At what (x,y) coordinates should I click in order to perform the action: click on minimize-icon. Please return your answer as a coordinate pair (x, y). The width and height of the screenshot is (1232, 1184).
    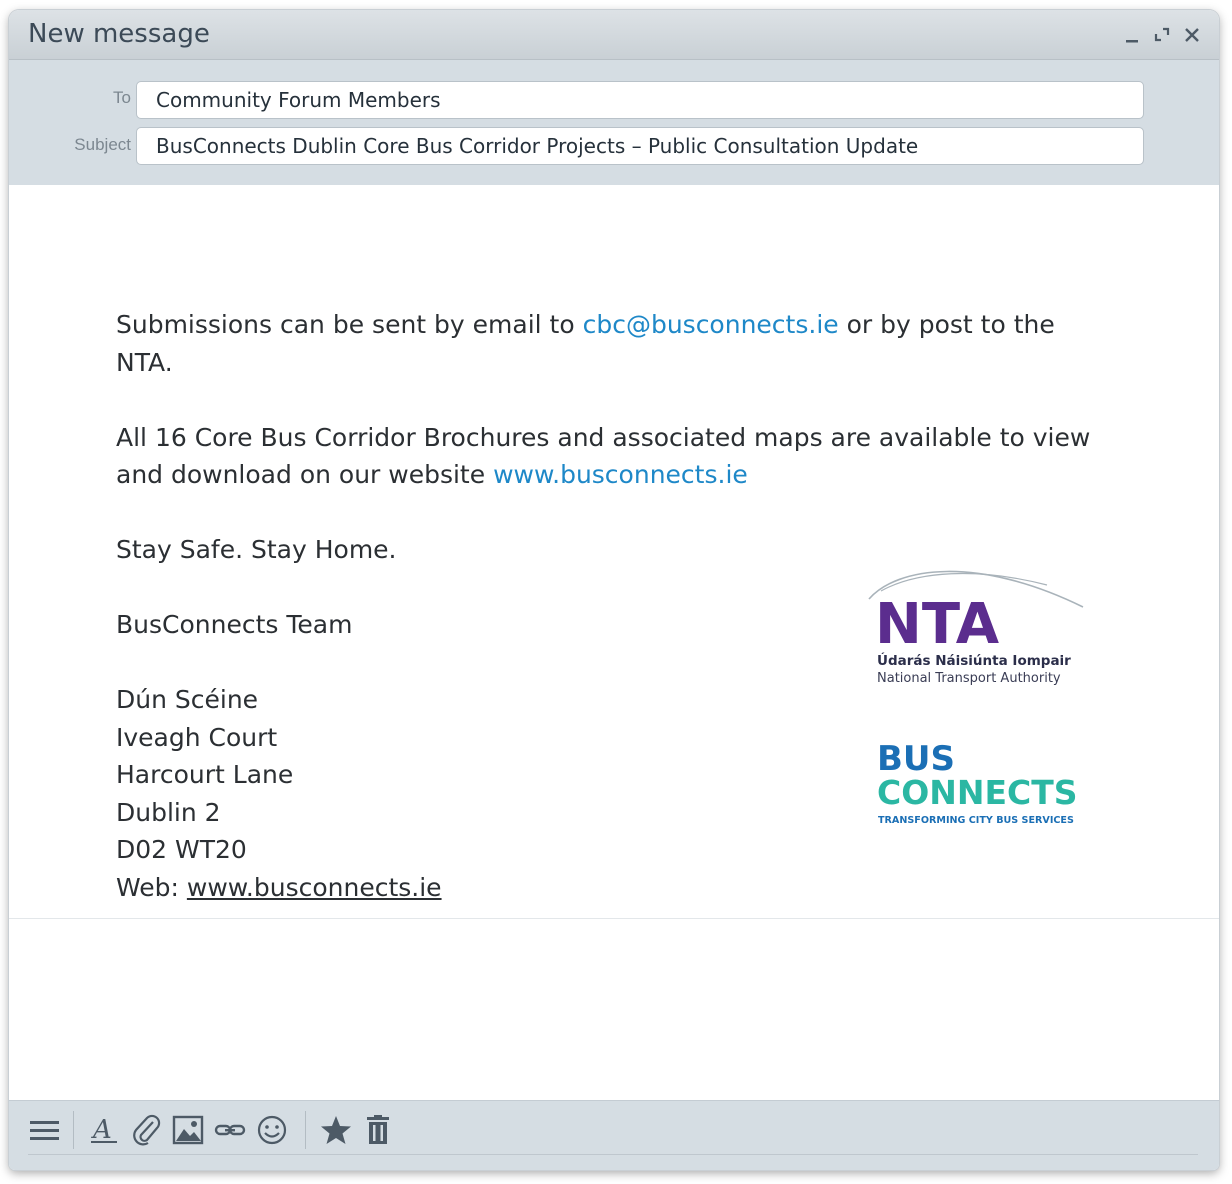
    Looking at the image, I should click on (1132, 41).